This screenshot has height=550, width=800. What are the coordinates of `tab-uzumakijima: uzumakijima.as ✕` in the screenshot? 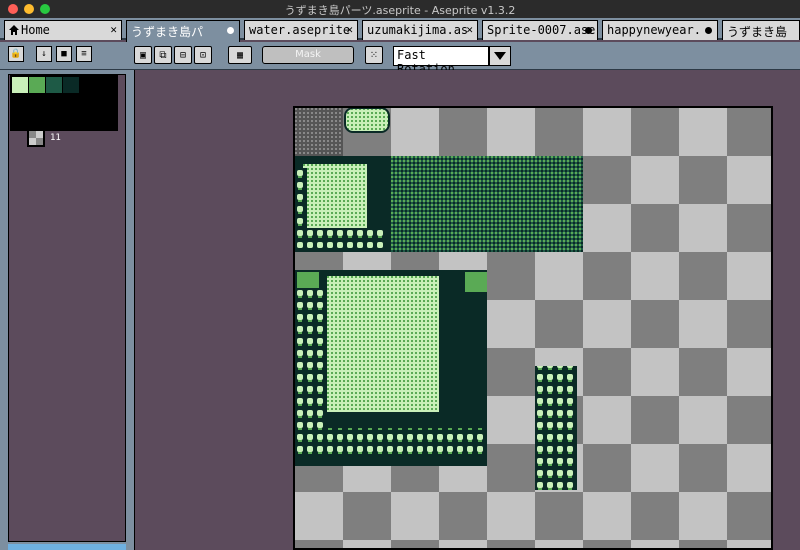 It's located at (420, 30).